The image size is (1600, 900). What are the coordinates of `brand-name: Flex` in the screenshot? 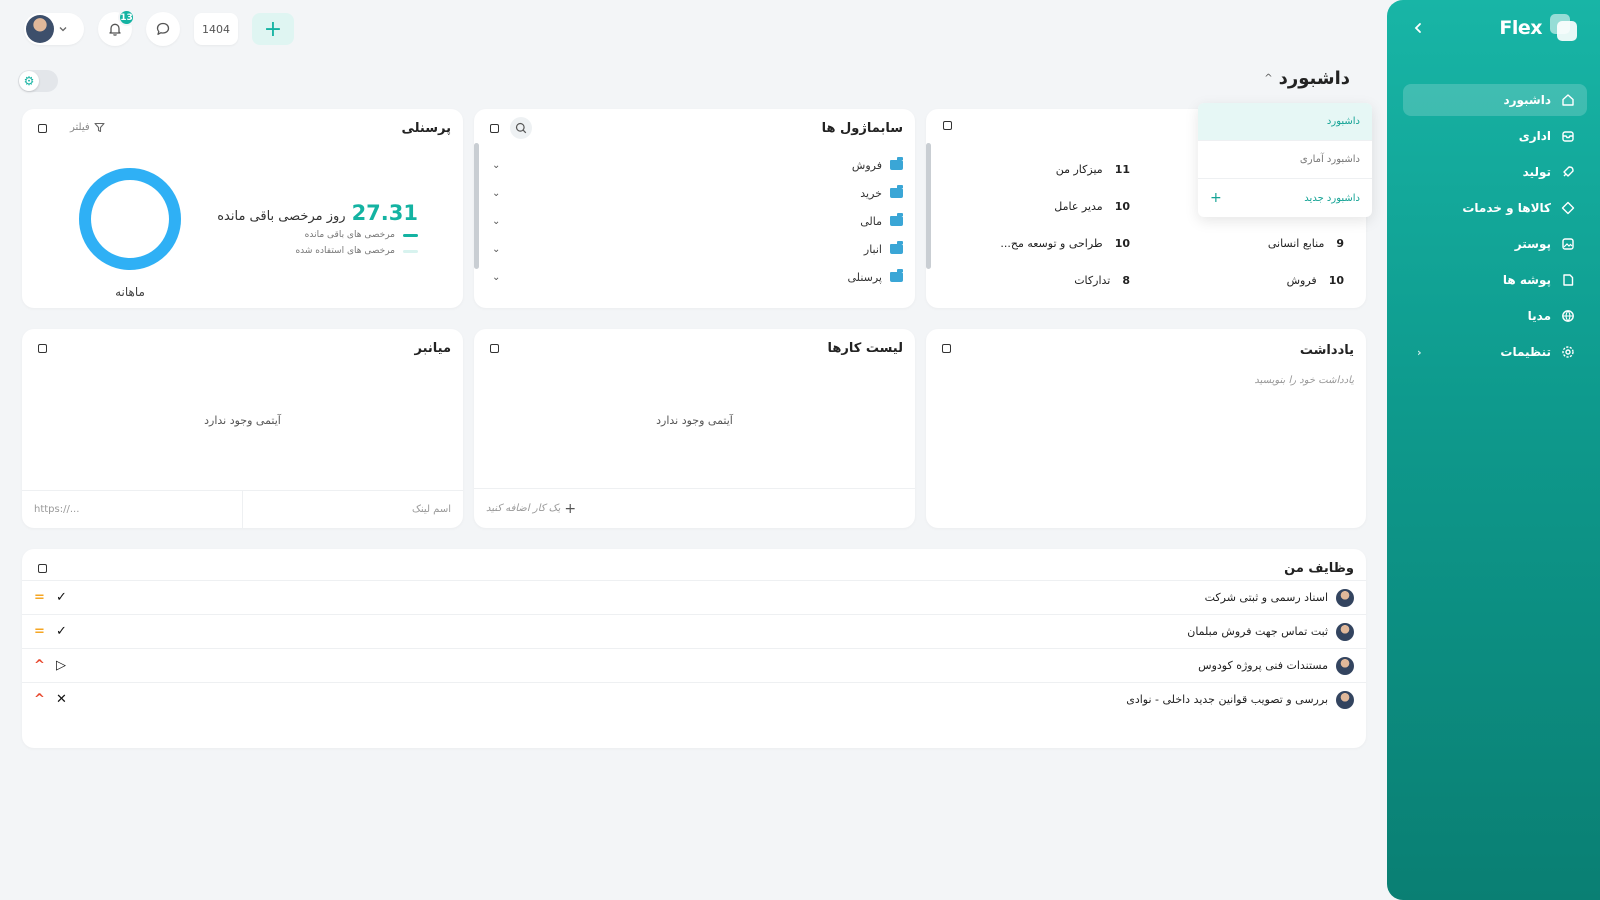 It's located at (1520, 28).